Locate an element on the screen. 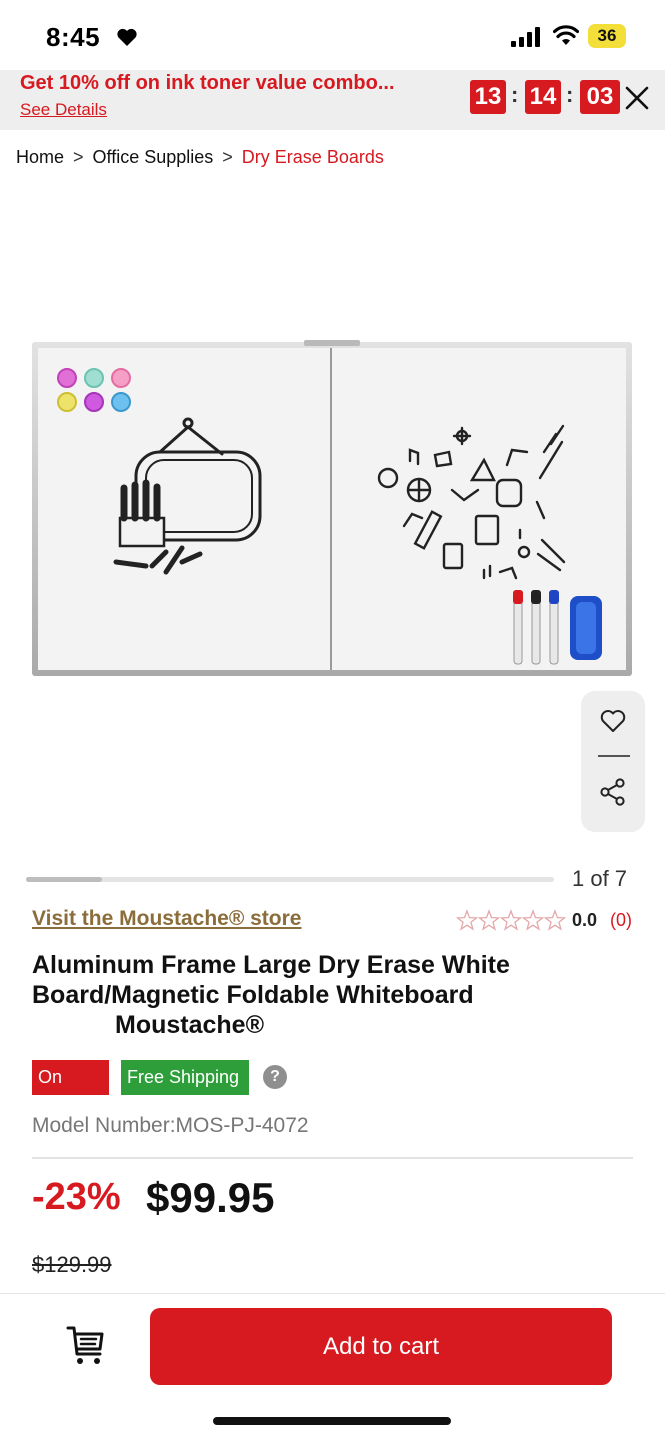 The height and width of the screenshot is (1440, 665). product-brand: Moustache® is located at coordinates (189, 1025).